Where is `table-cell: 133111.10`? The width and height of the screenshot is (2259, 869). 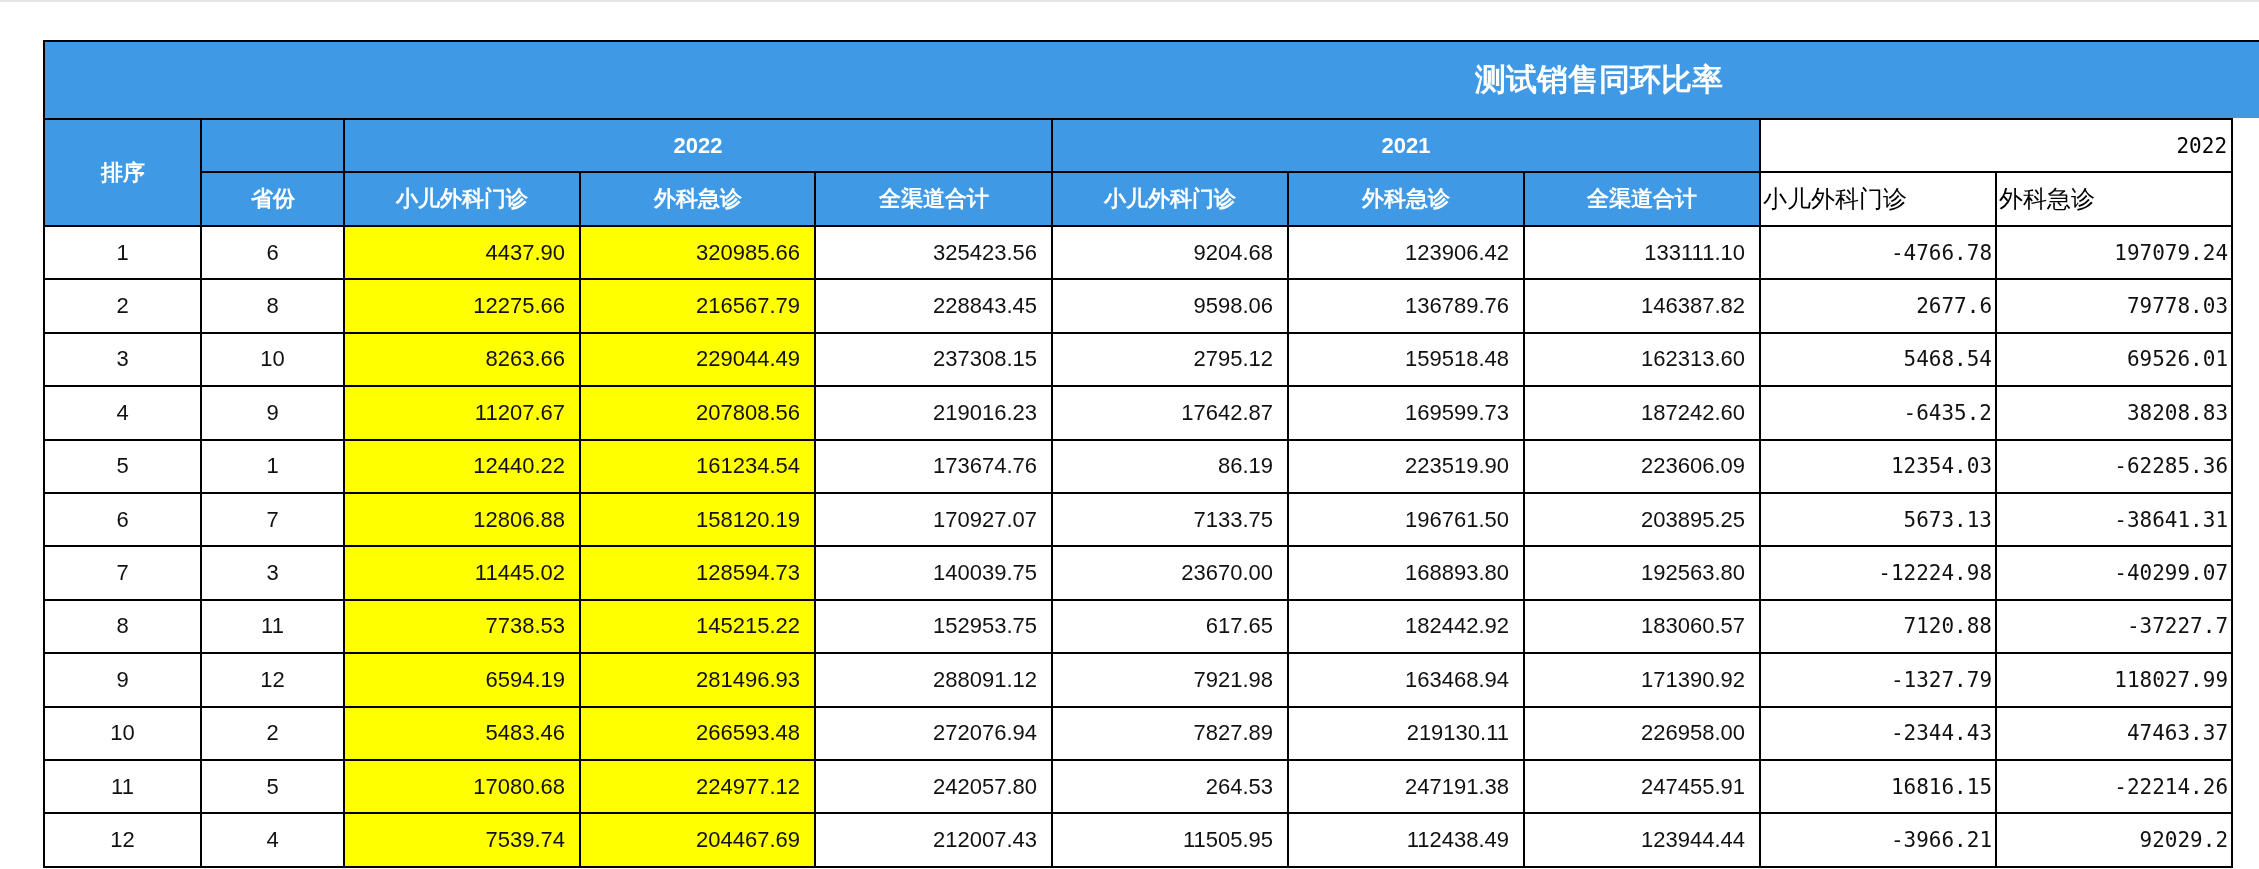
table-cell: 133111.10 is located at coordinates (1642, 253).